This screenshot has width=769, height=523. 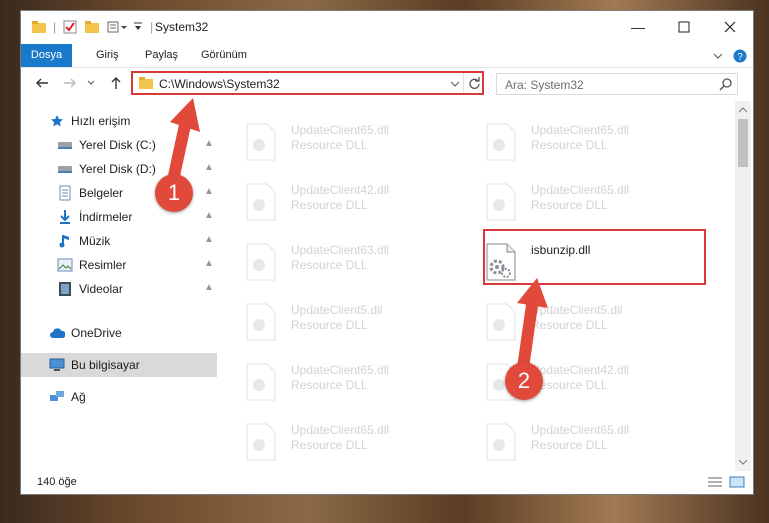 I want to click on up-button, so click(x=116, y=83).